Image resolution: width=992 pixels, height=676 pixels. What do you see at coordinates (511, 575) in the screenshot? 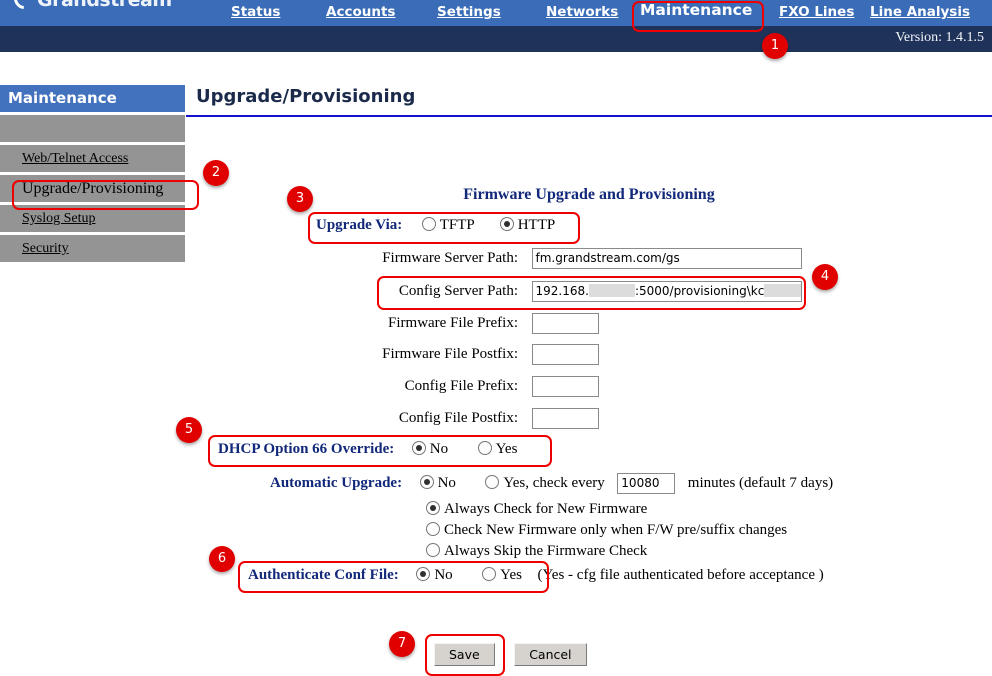
I see `authenticate-conf-file-yes-label: Yes` at bounding box center [511, 575].